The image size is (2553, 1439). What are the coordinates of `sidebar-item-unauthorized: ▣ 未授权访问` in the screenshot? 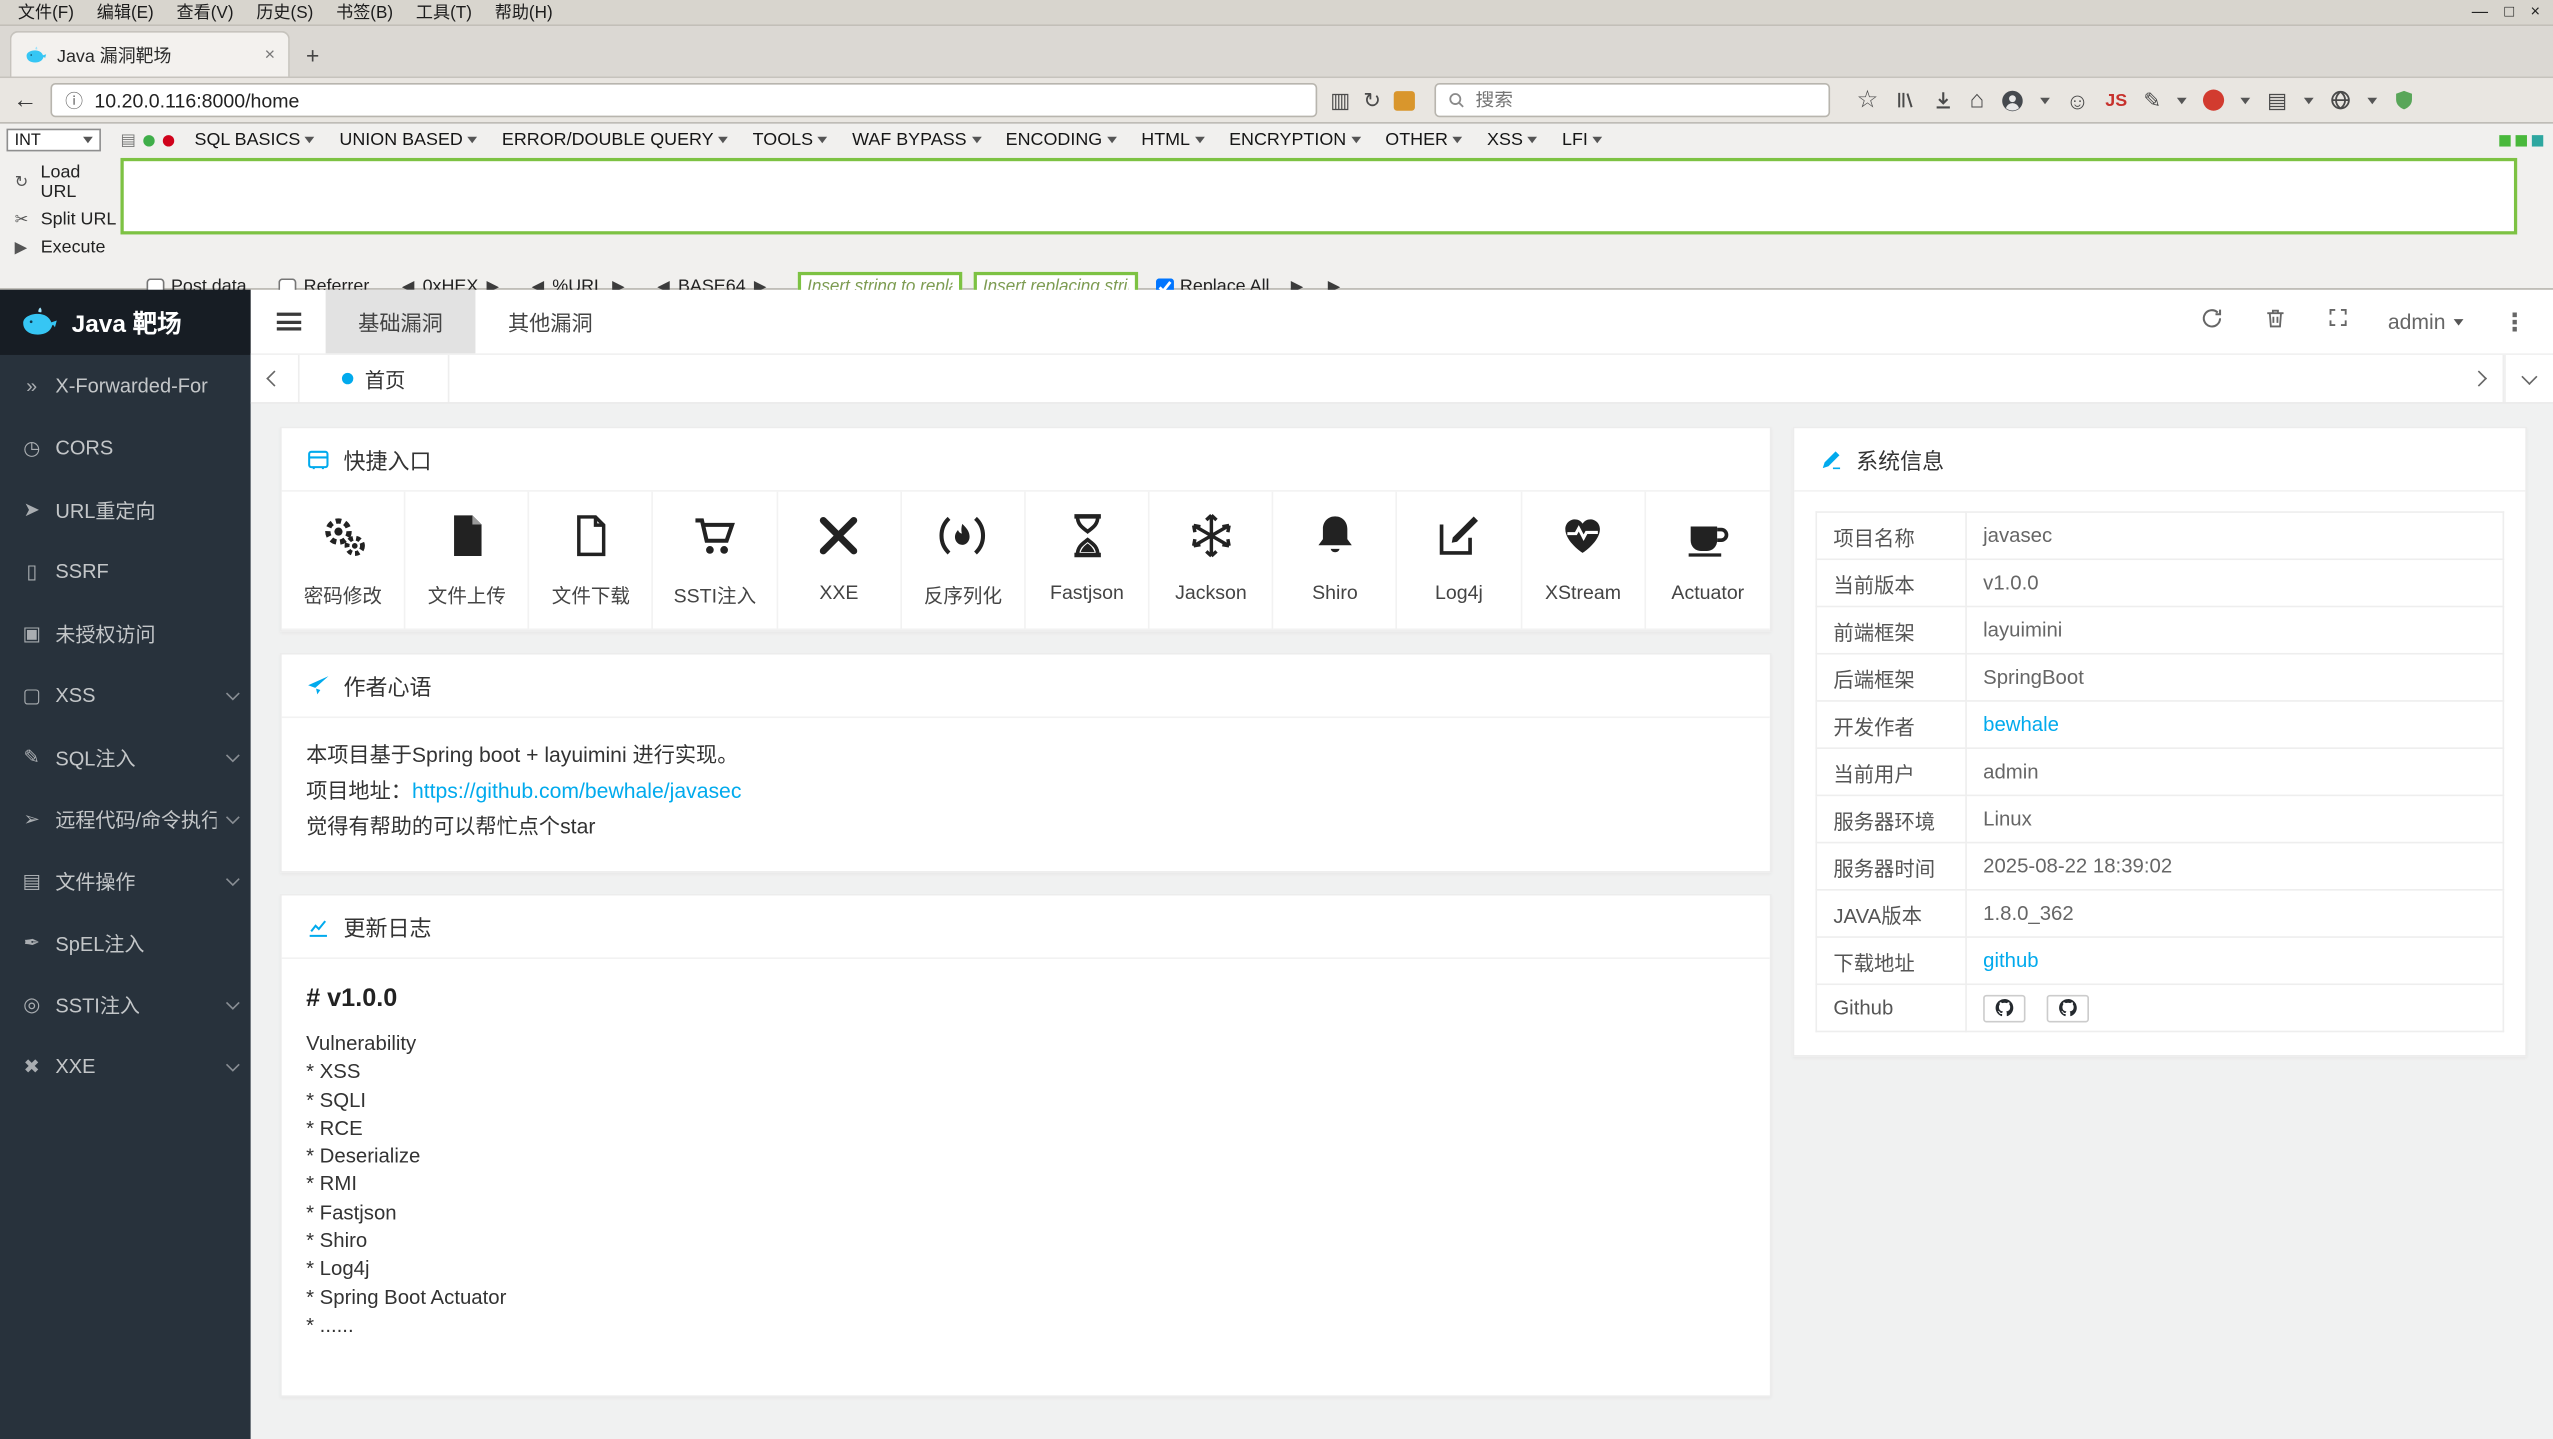 It's located at (125, 633).